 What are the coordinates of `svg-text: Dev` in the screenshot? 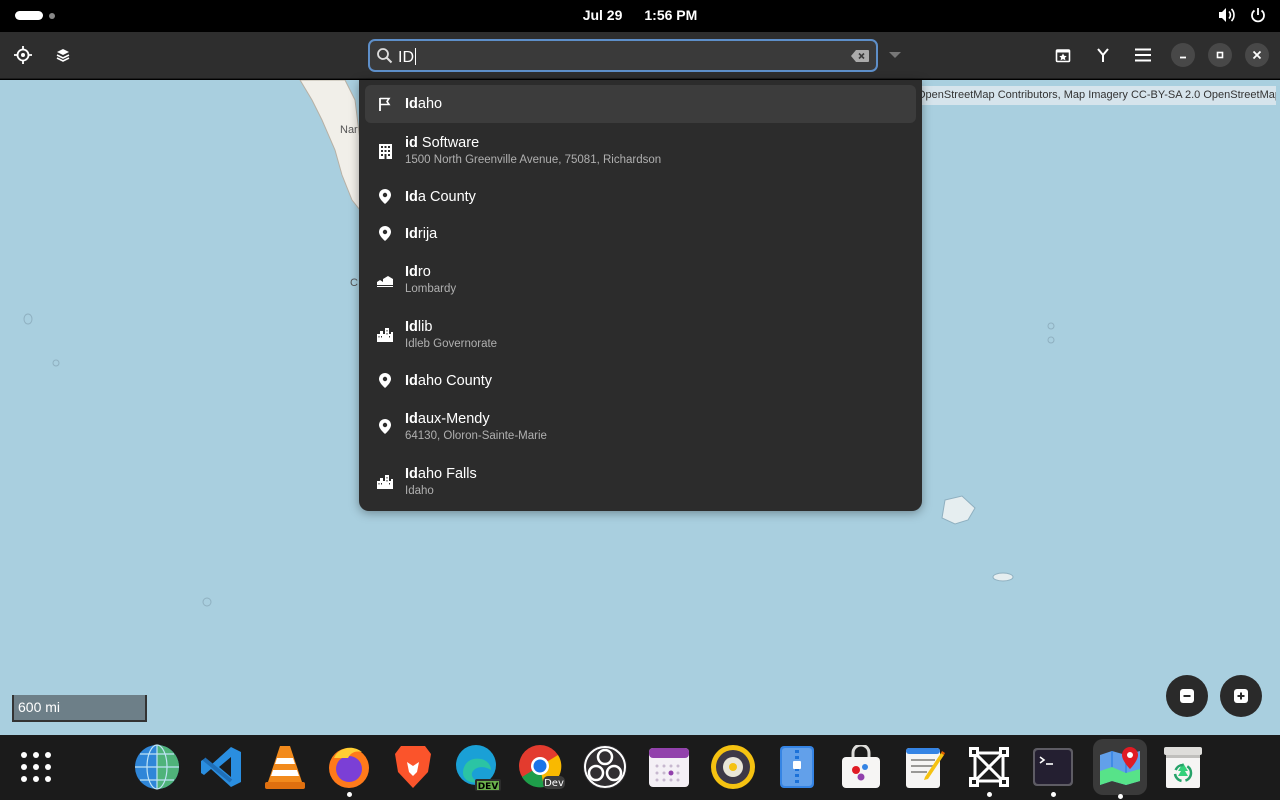 It's located at (554, 783).